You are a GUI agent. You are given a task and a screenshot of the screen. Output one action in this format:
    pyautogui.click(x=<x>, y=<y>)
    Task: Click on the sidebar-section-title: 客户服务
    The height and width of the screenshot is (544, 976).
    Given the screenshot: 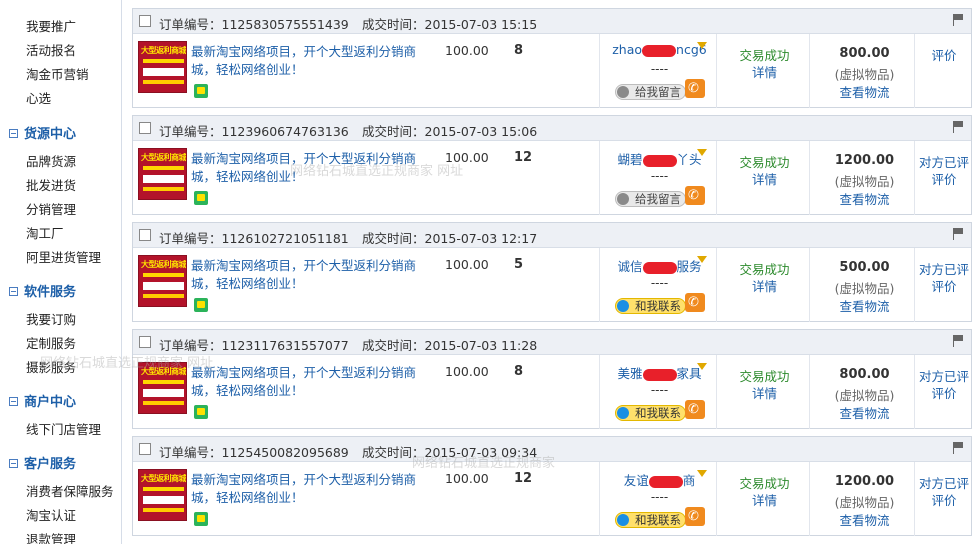 What is the action you would take?
    pyautogui.click(x=42, y=462)
    